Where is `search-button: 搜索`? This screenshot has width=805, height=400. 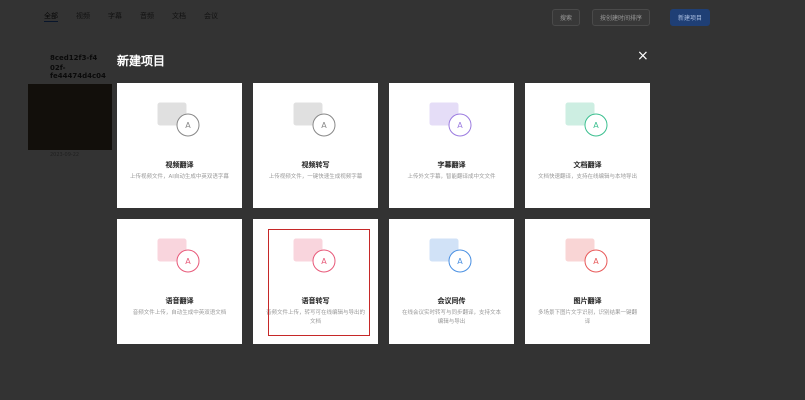 search-button: 搜索 is located at coordinates (566, 17).